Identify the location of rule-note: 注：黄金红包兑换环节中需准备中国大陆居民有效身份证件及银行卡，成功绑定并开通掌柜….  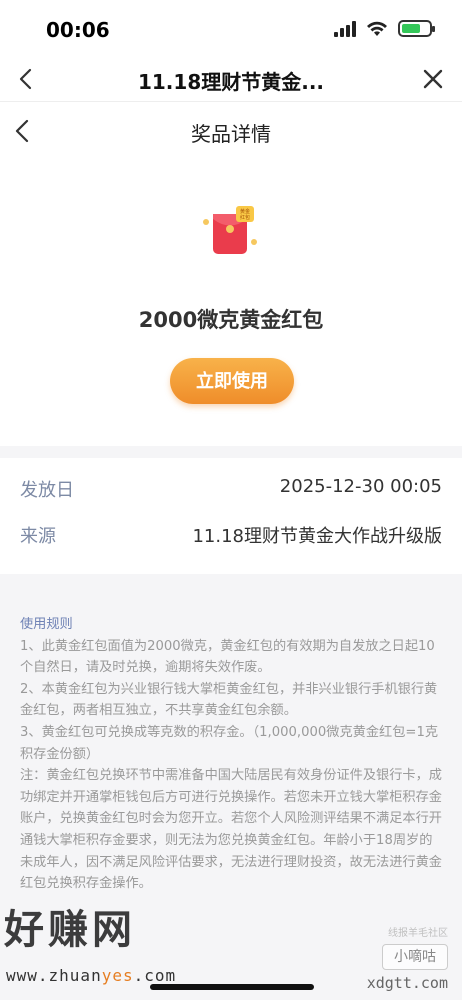
(231, 830).